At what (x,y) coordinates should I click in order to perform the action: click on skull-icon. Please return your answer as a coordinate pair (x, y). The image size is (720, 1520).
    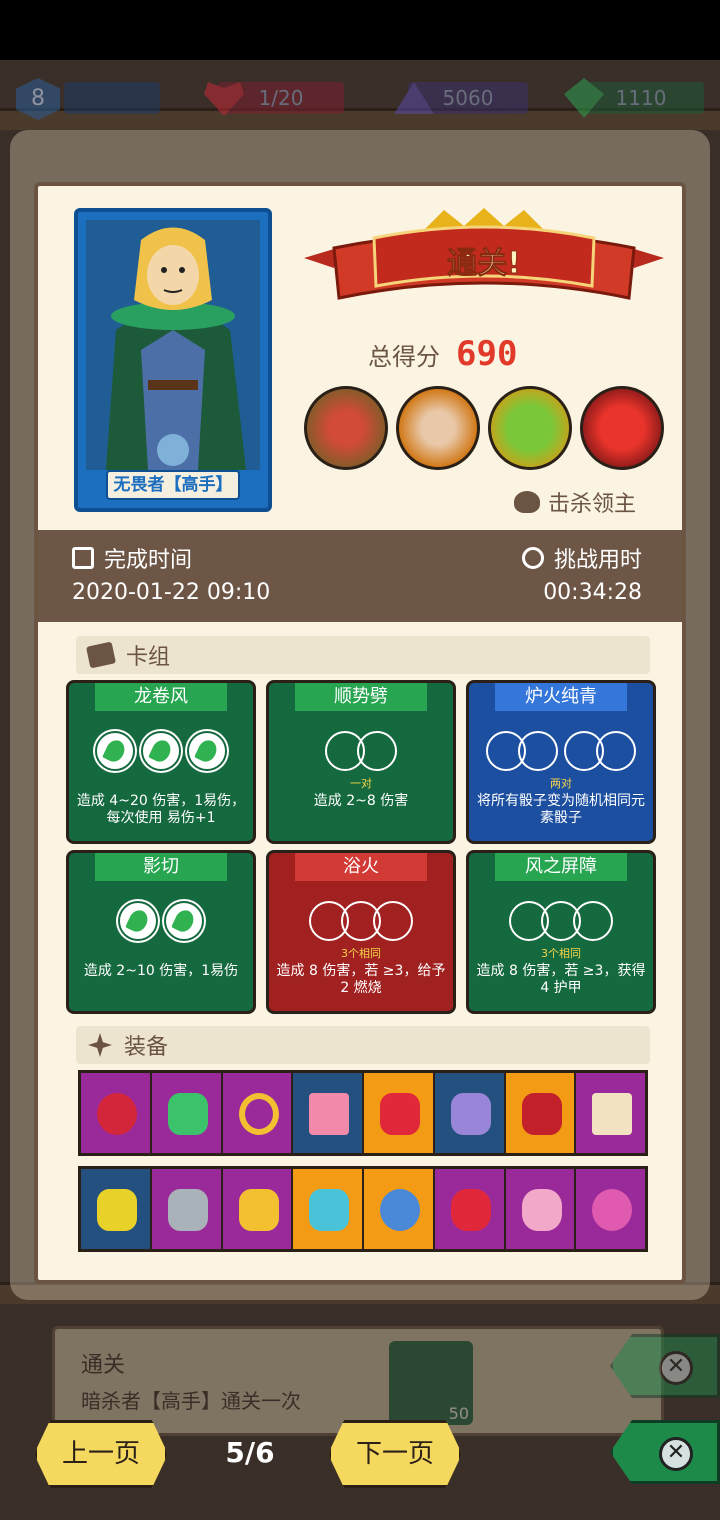
    Looking at the image, I should click on (527, 502).